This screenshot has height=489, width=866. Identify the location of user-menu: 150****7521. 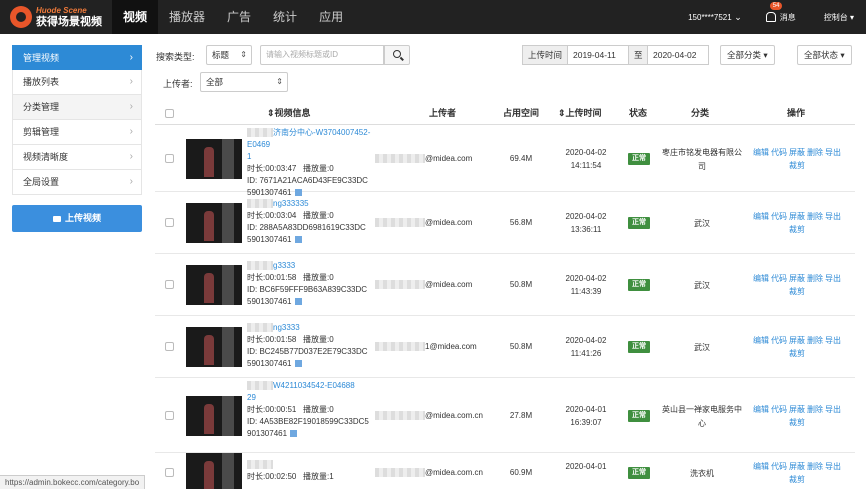
(715, 17).